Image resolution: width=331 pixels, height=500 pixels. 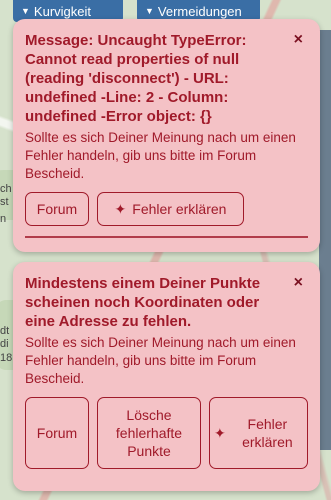 What do you see at coordinates (62, 11) in the screenshot?
I see `curvature-label: Kurvigkeit` at bounding box center [62, 11].